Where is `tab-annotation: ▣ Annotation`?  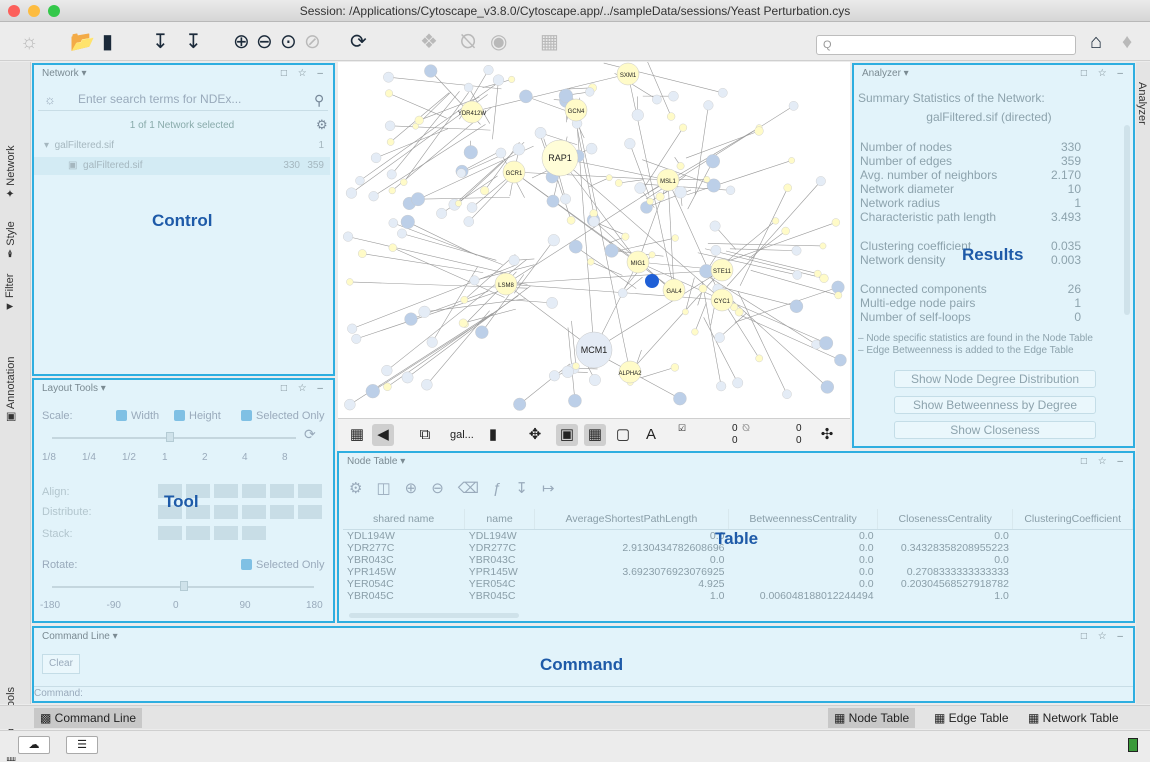
tab-annotation: ▣ Annotation is located at coordinates (10, 389).